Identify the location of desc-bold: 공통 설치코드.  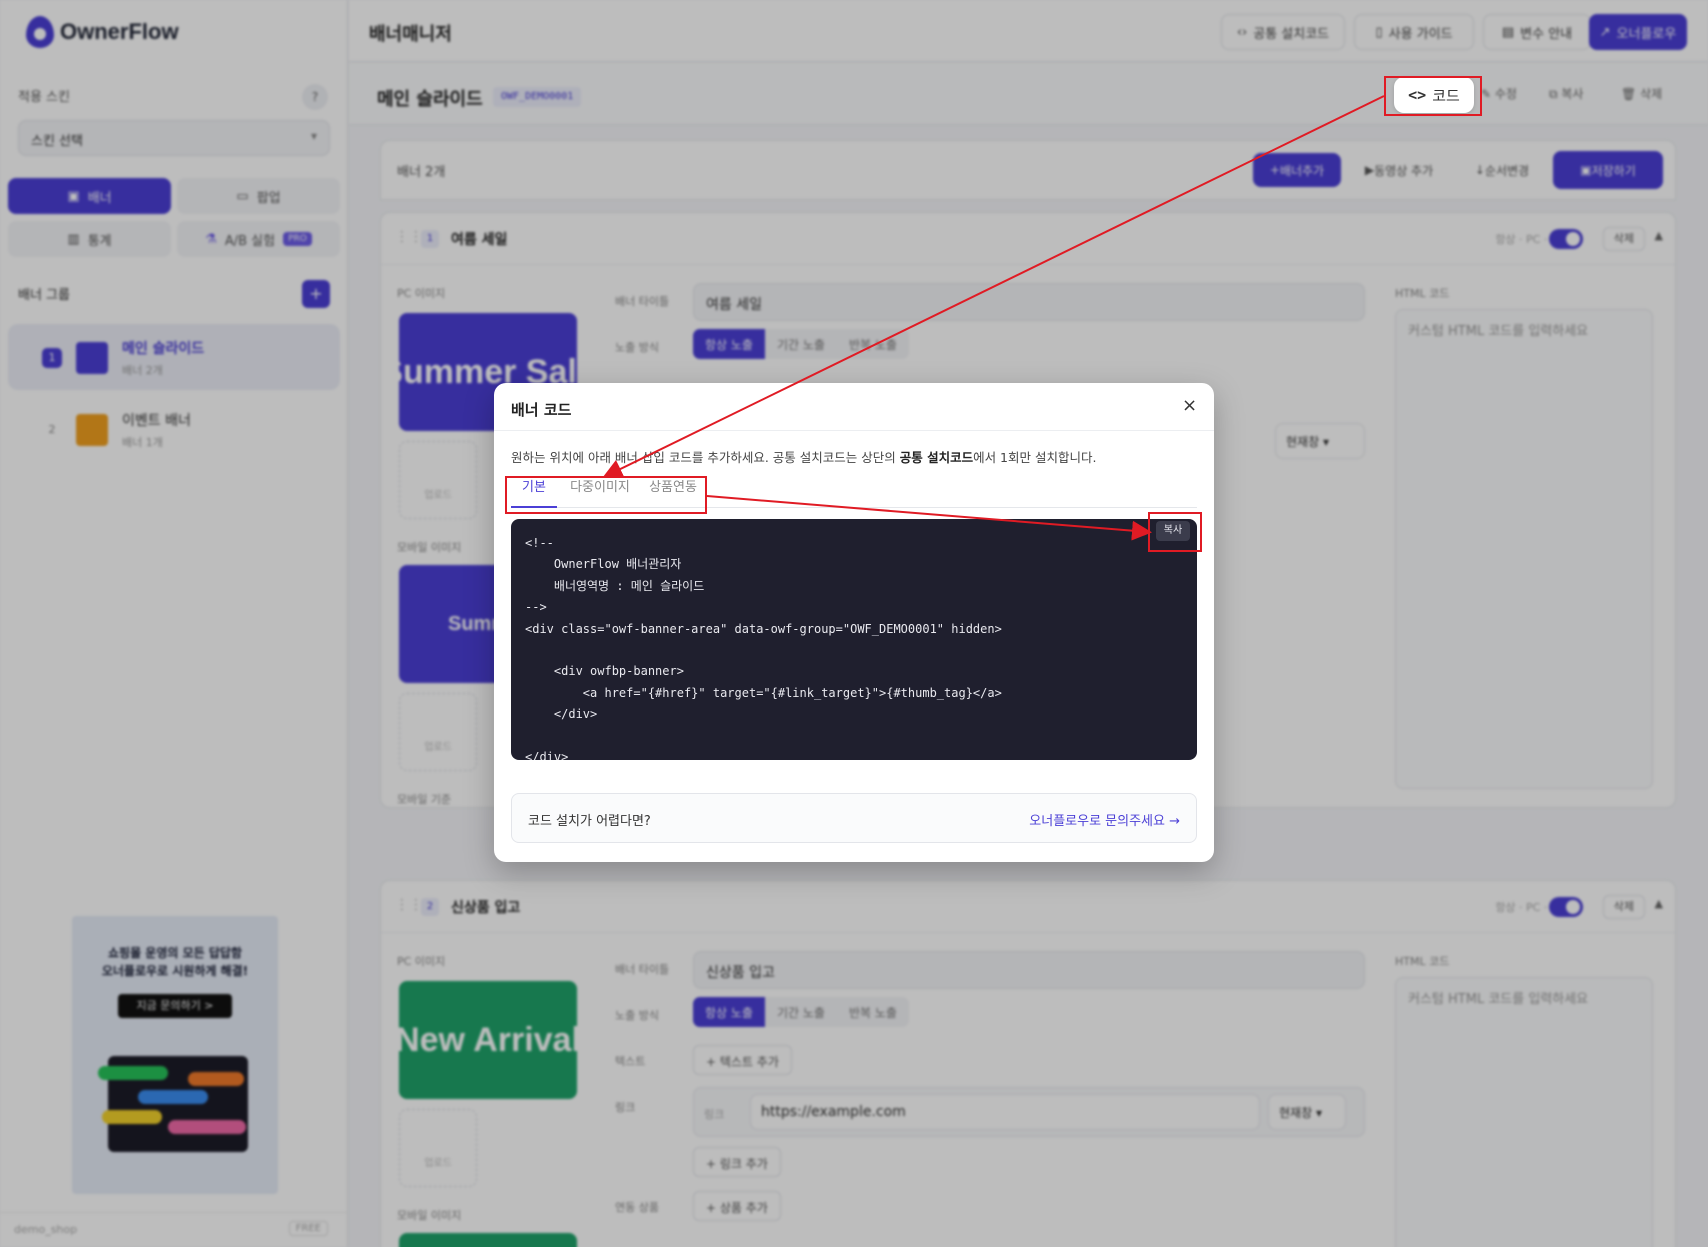
(936, 457).